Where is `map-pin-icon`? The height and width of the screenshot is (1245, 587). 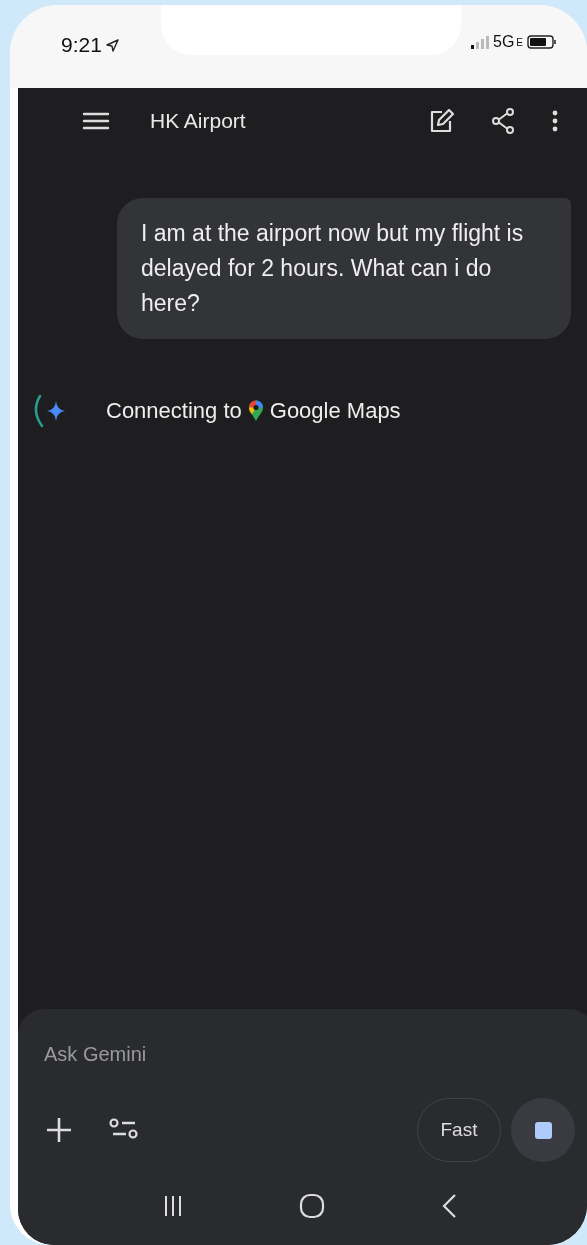
map-pin-icon is located at coordinates (255, 411).